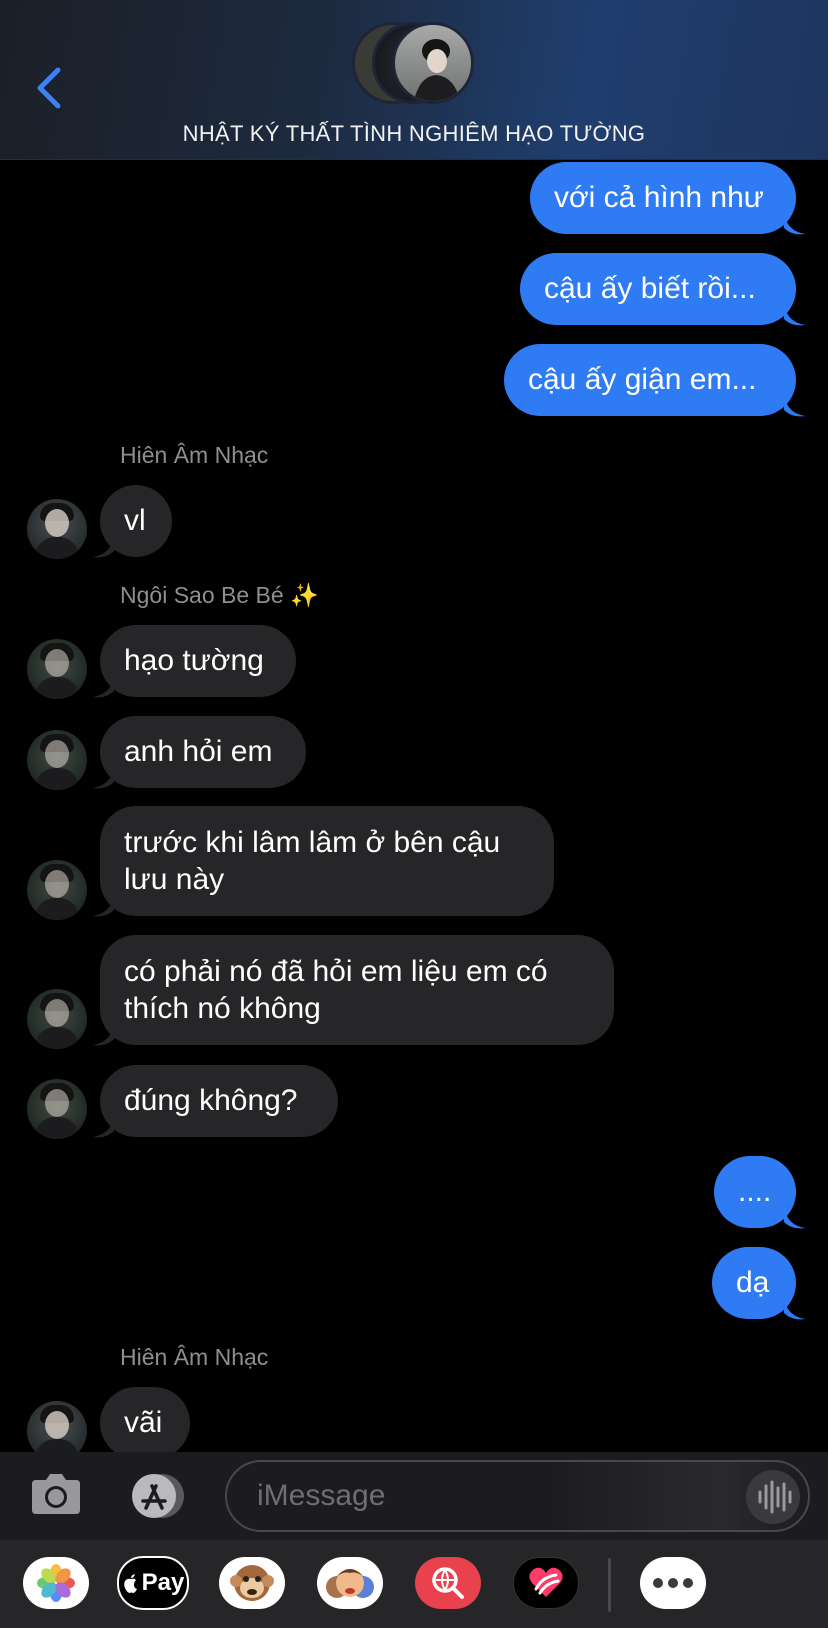  I want to click on group-avatar-stack, so click(414, 64).